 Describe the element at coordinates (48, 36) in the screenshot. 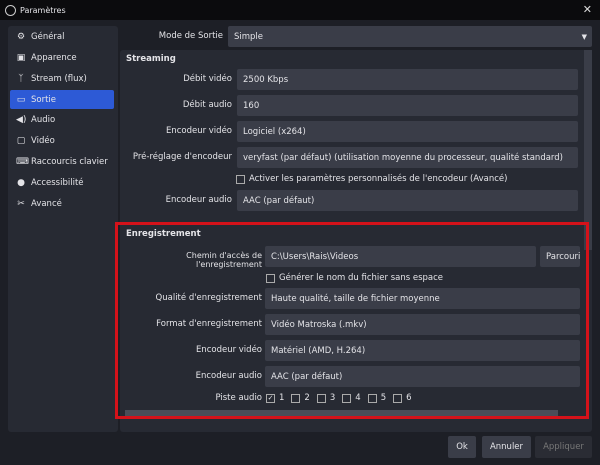

I see `sidebar-item-label: Général` at that location.